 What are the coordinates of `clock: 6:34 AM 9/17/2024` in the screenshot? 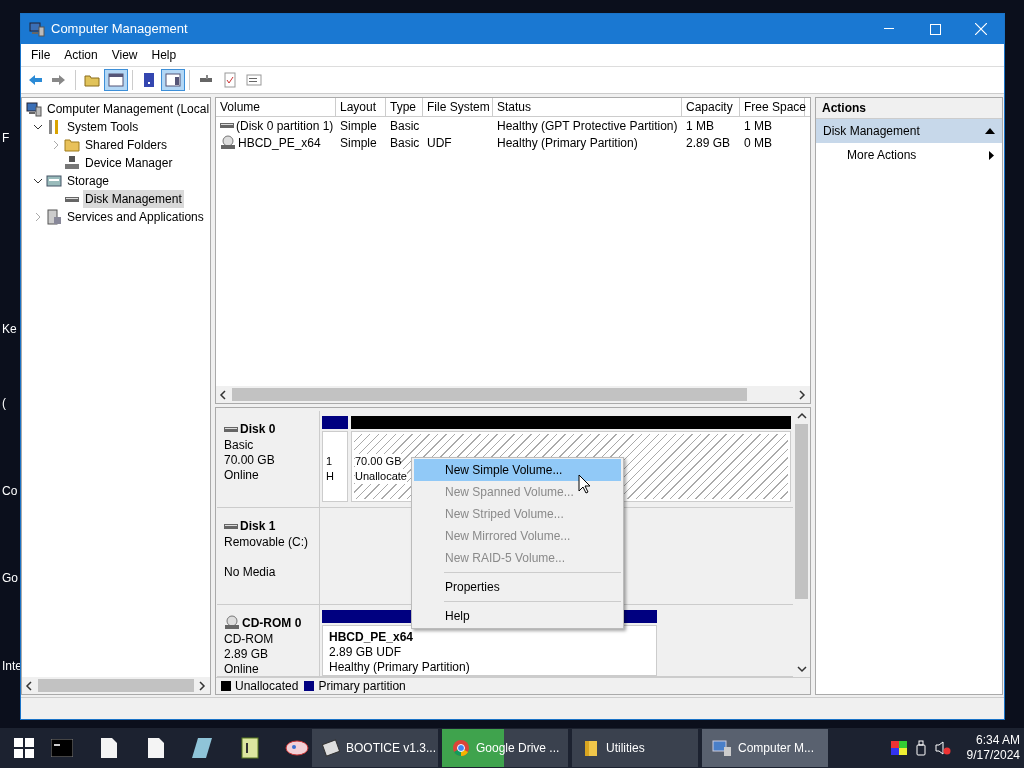 It's located at (993, 748).